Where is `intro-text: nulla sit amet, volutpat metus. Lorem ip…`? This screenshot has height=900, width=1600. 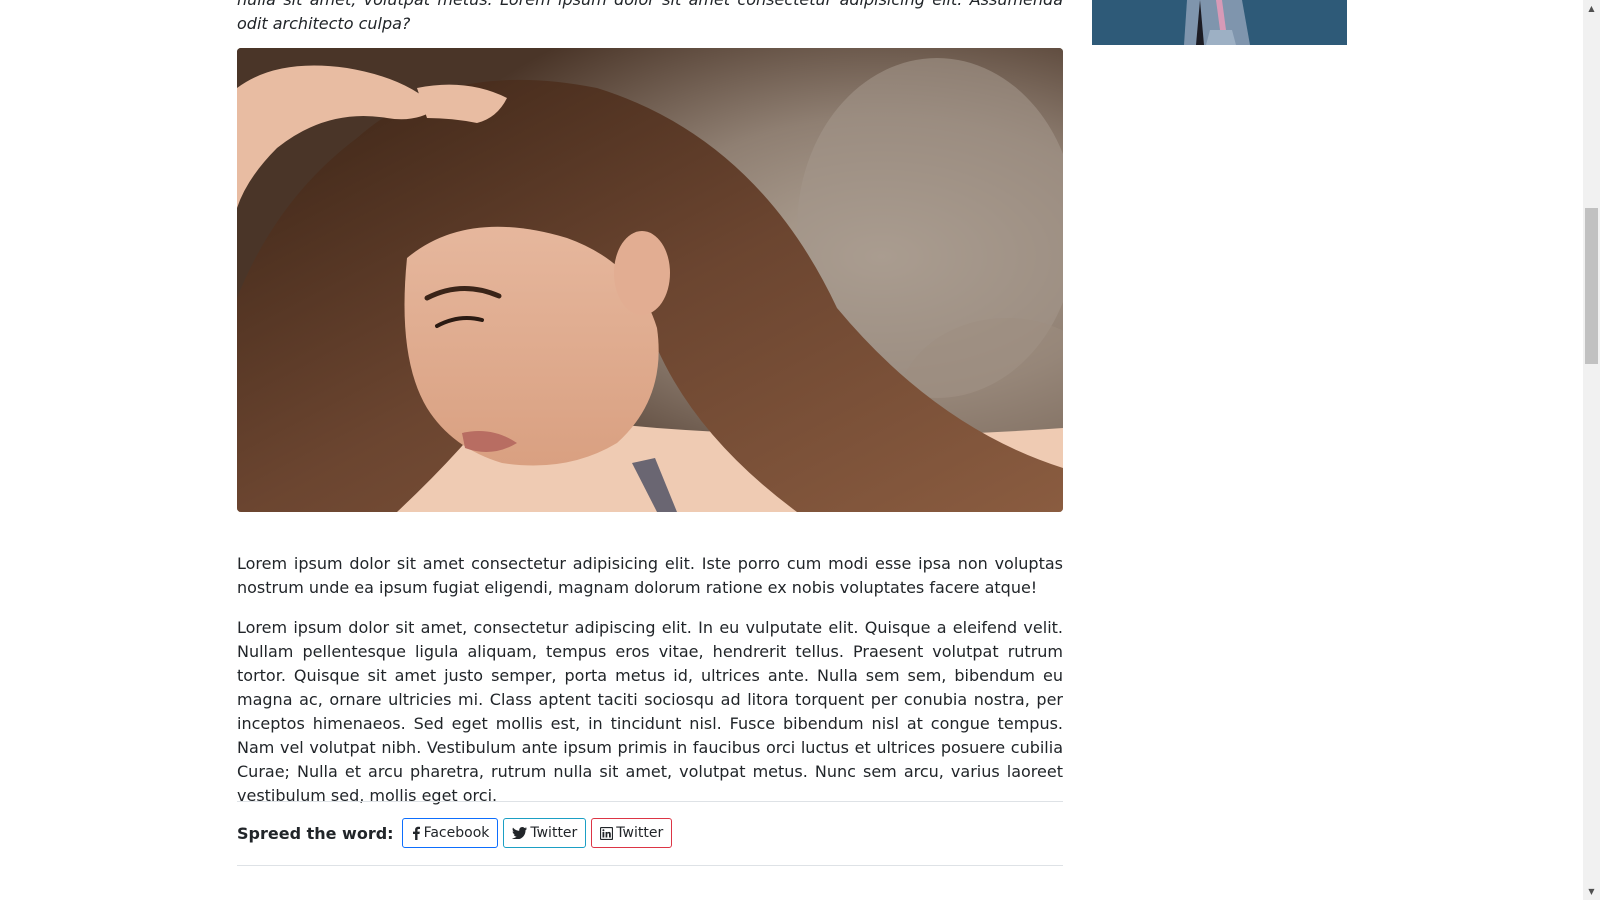
intro-text: nulla sit amet, volutpat metus. Lorem ip… is located at coordinates (650, 16).